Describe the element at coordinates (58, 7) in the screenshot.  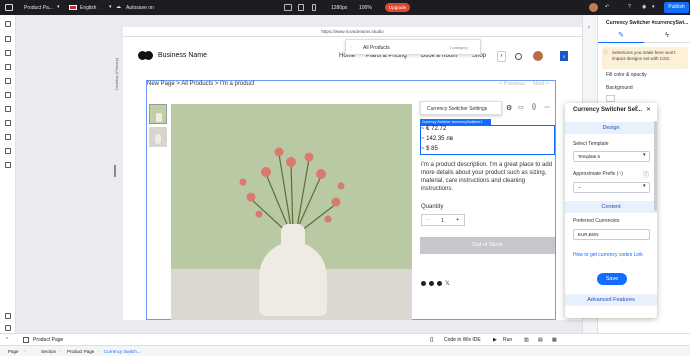
I see `page-selector-chevron-icon: ▾` at that location.